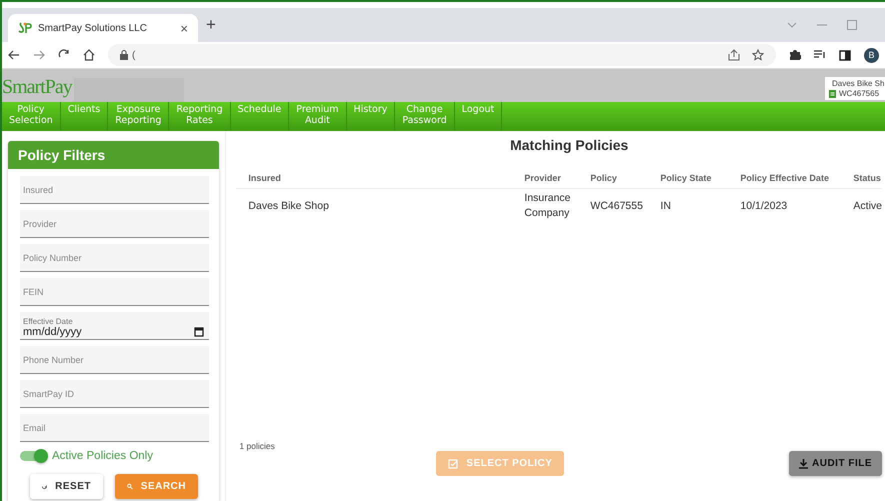  Describe the element at coordinates (871, 55) in the screenshot. I see `profile-avatar: B` at that location.